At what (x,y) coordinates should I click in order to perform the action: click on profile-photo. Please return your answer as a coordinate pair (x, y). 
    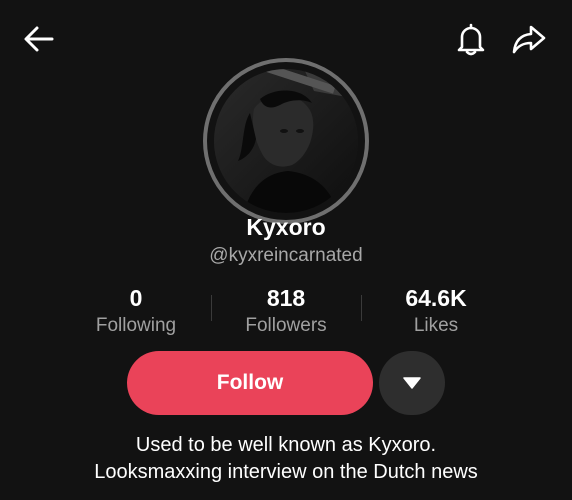
    Looking at the image, I should click on (286, 141).